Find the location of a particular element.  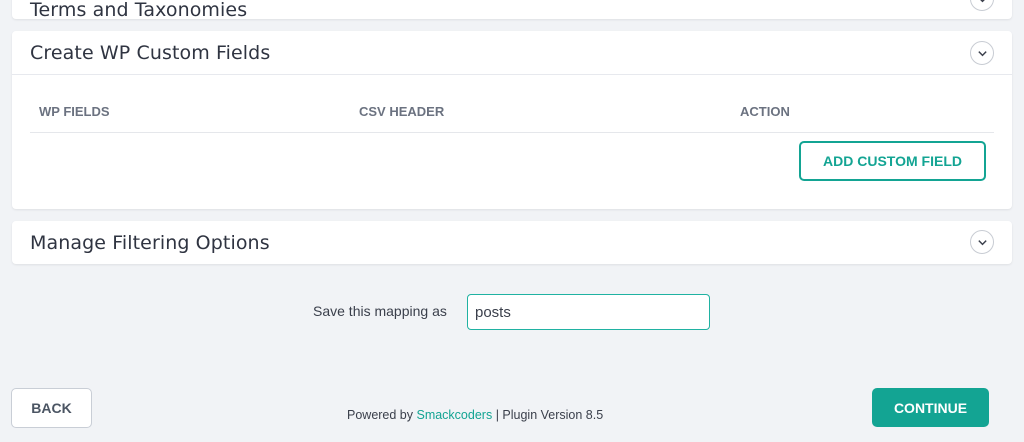

filtering-options-panel: Manage Filtering Options is located at coordinates (512, 242).